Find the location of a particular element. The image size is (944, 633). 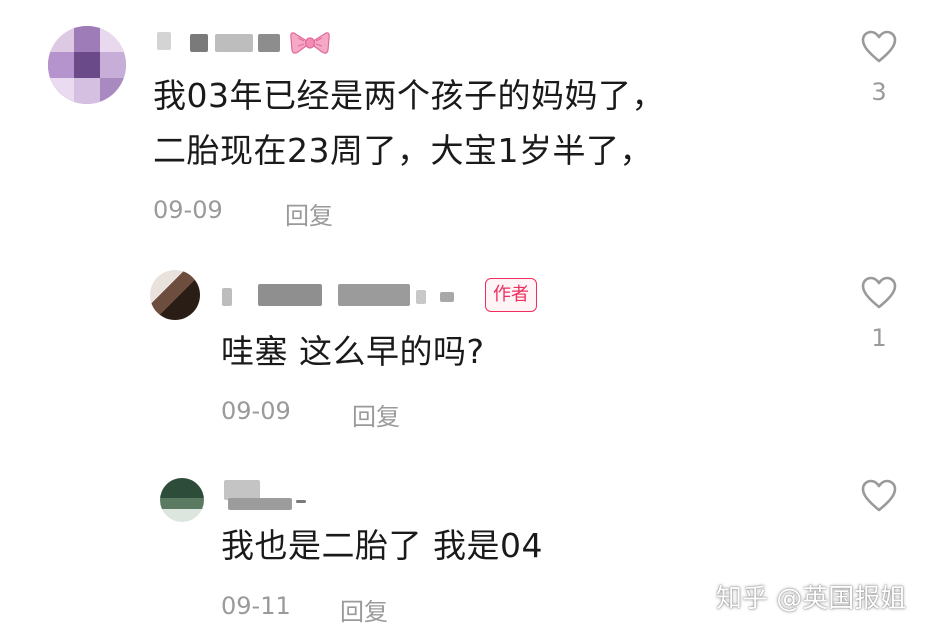

comment-text-line: 二胎现在23周了，大宝1岁半了， is located at coordinates (403, 150).